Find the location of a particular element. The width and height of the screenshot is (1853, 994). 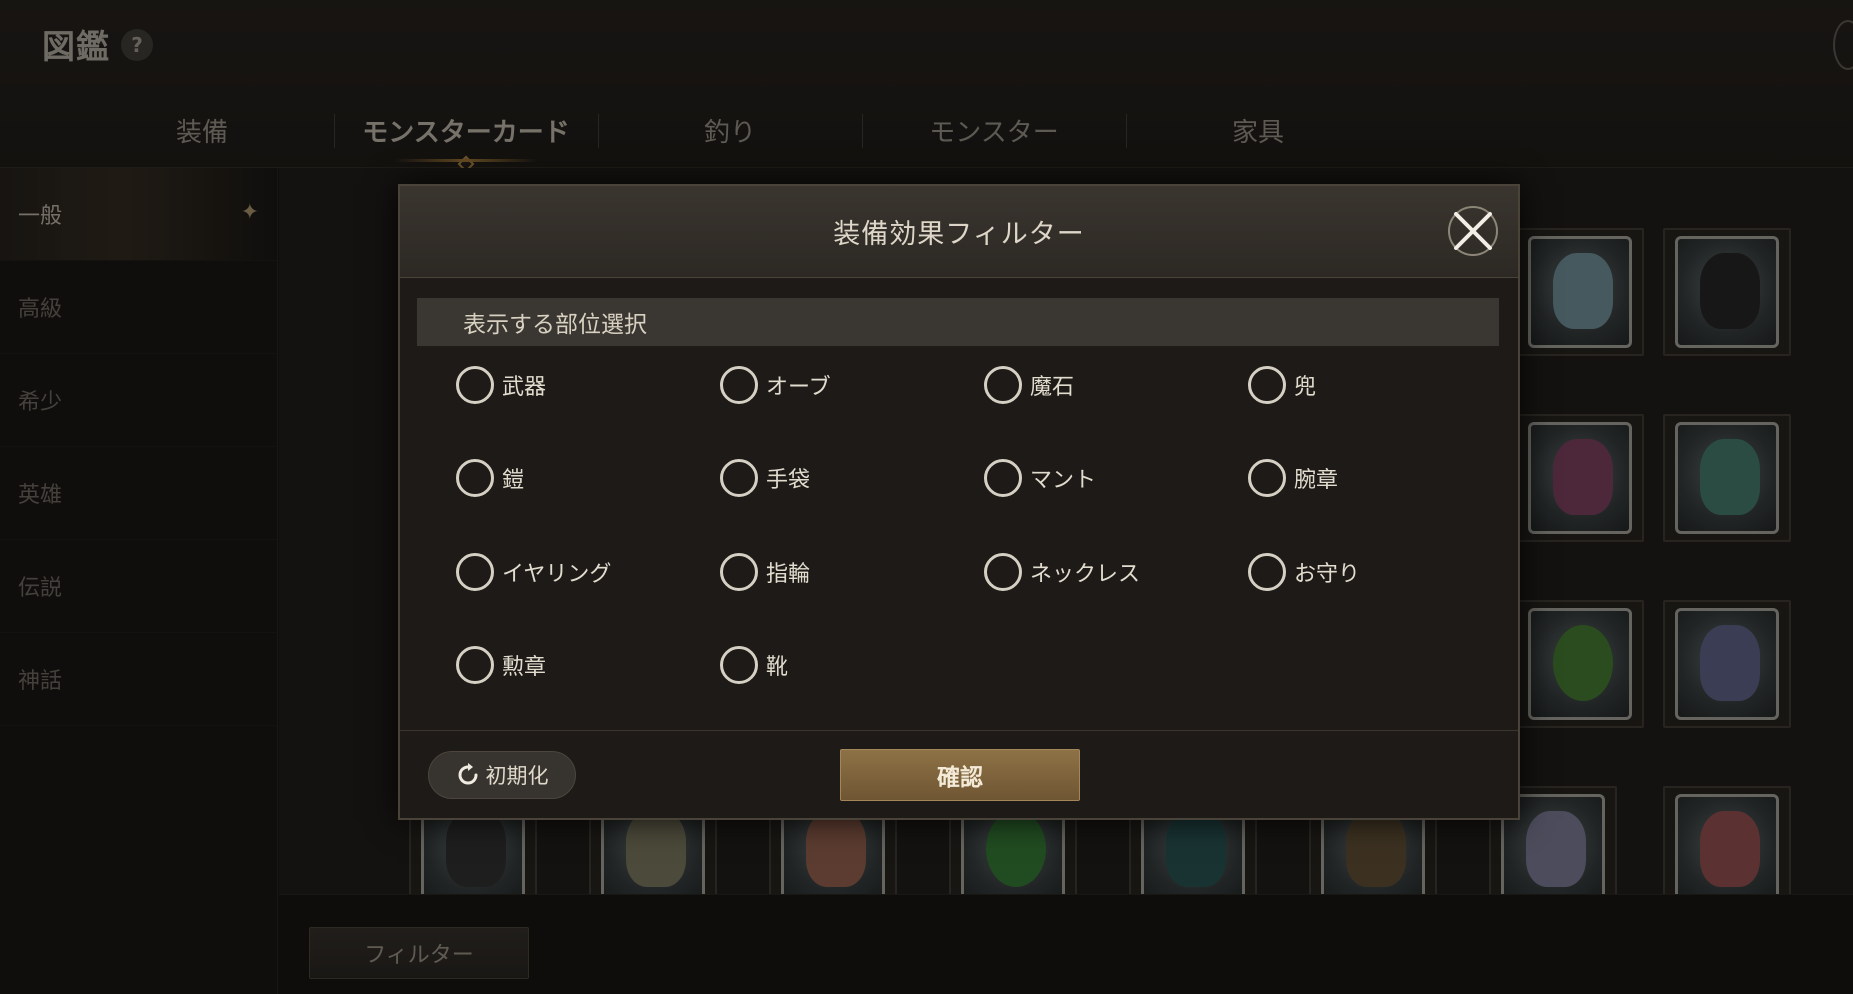

refresh-icon is located at coordinates (467, 774).